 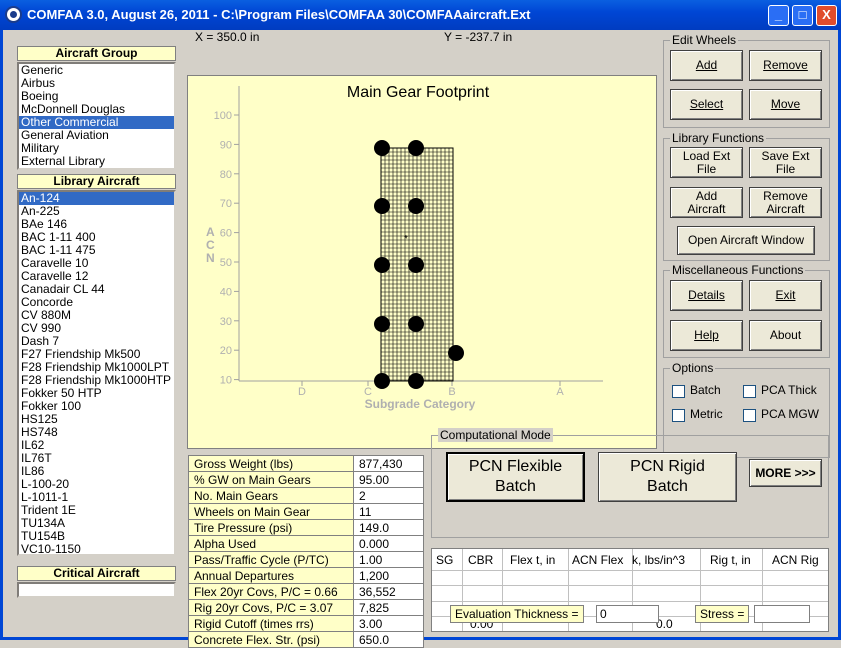 What do you see at coordinates (96, 445) in the screenshot?
I see `library-aircraft-item: IL62` at bounding box center [96, 445].